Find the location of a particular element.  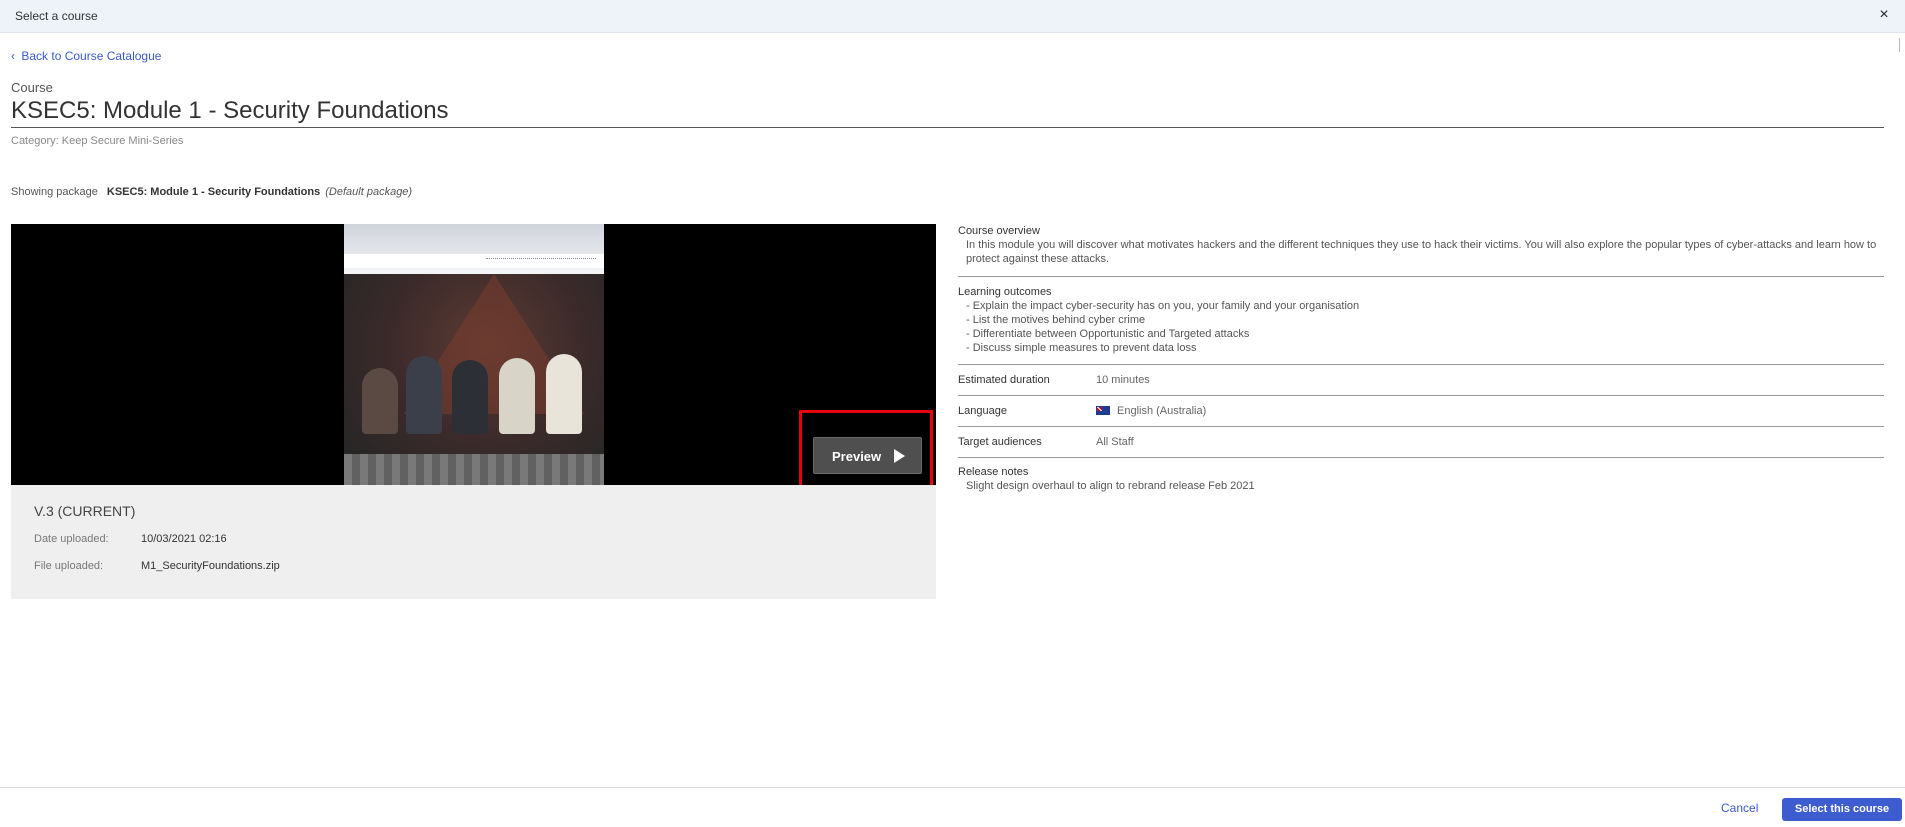

estimated-duration-value: 10 minutes is located at coordinates (1123, 380).